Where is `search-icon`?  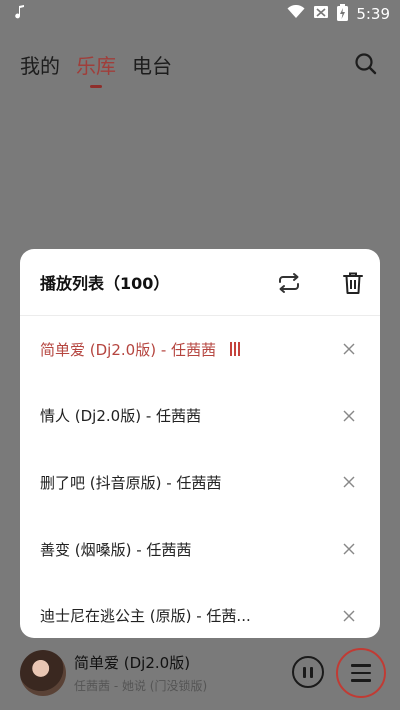 search-icon is located at coordinates (366, 64).